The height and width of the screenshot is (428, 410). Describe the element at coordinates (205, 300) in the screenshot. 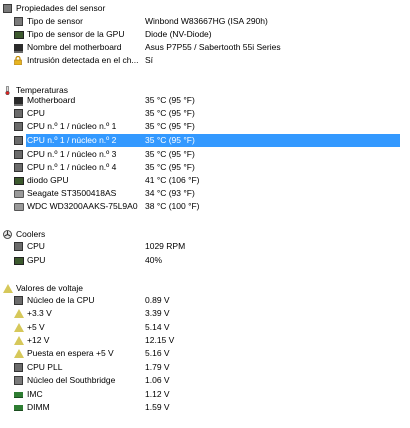

I see `list-item: Núcleo de la CPU 0.89 V` at that location.